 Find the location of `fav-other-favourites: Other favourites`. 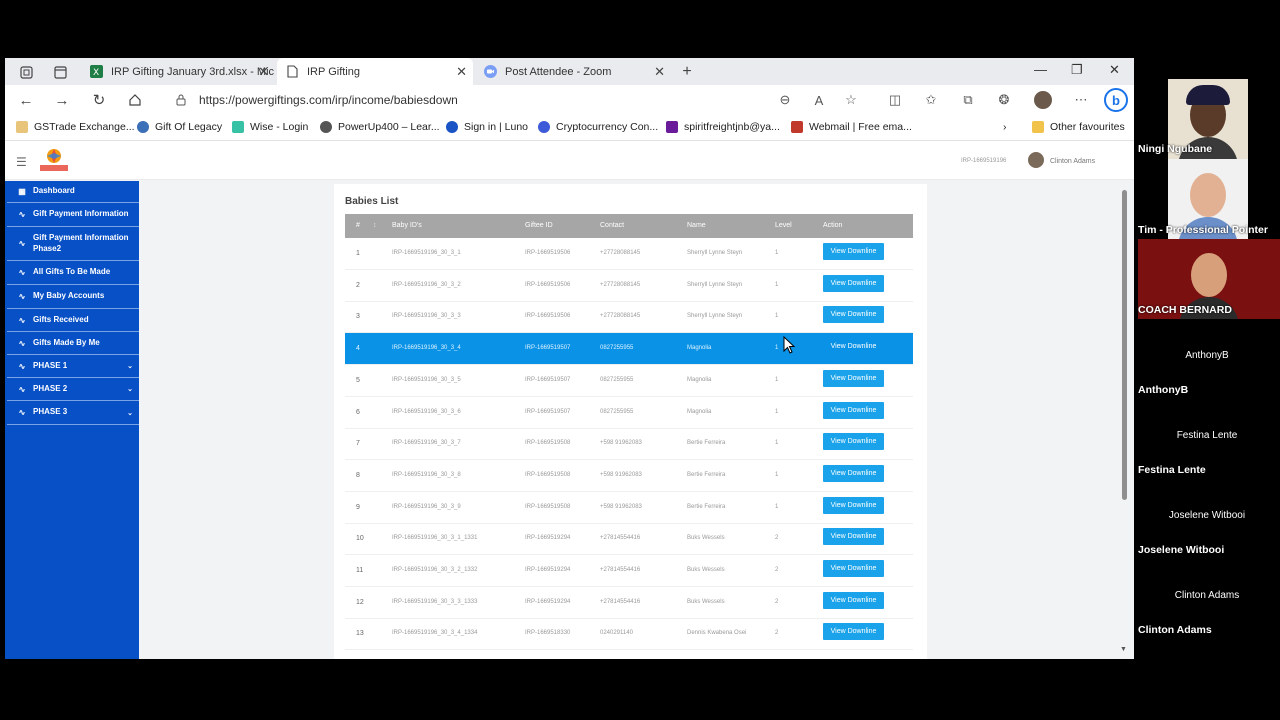

fav-other-favourites: Other favourites is located at coordinates (1078, 127).